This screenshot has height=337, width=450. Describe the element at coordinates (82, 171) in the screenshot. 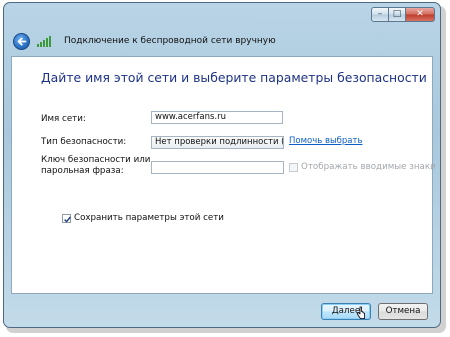

I see `security-key-label-line2: парольная фраза:` at that location.